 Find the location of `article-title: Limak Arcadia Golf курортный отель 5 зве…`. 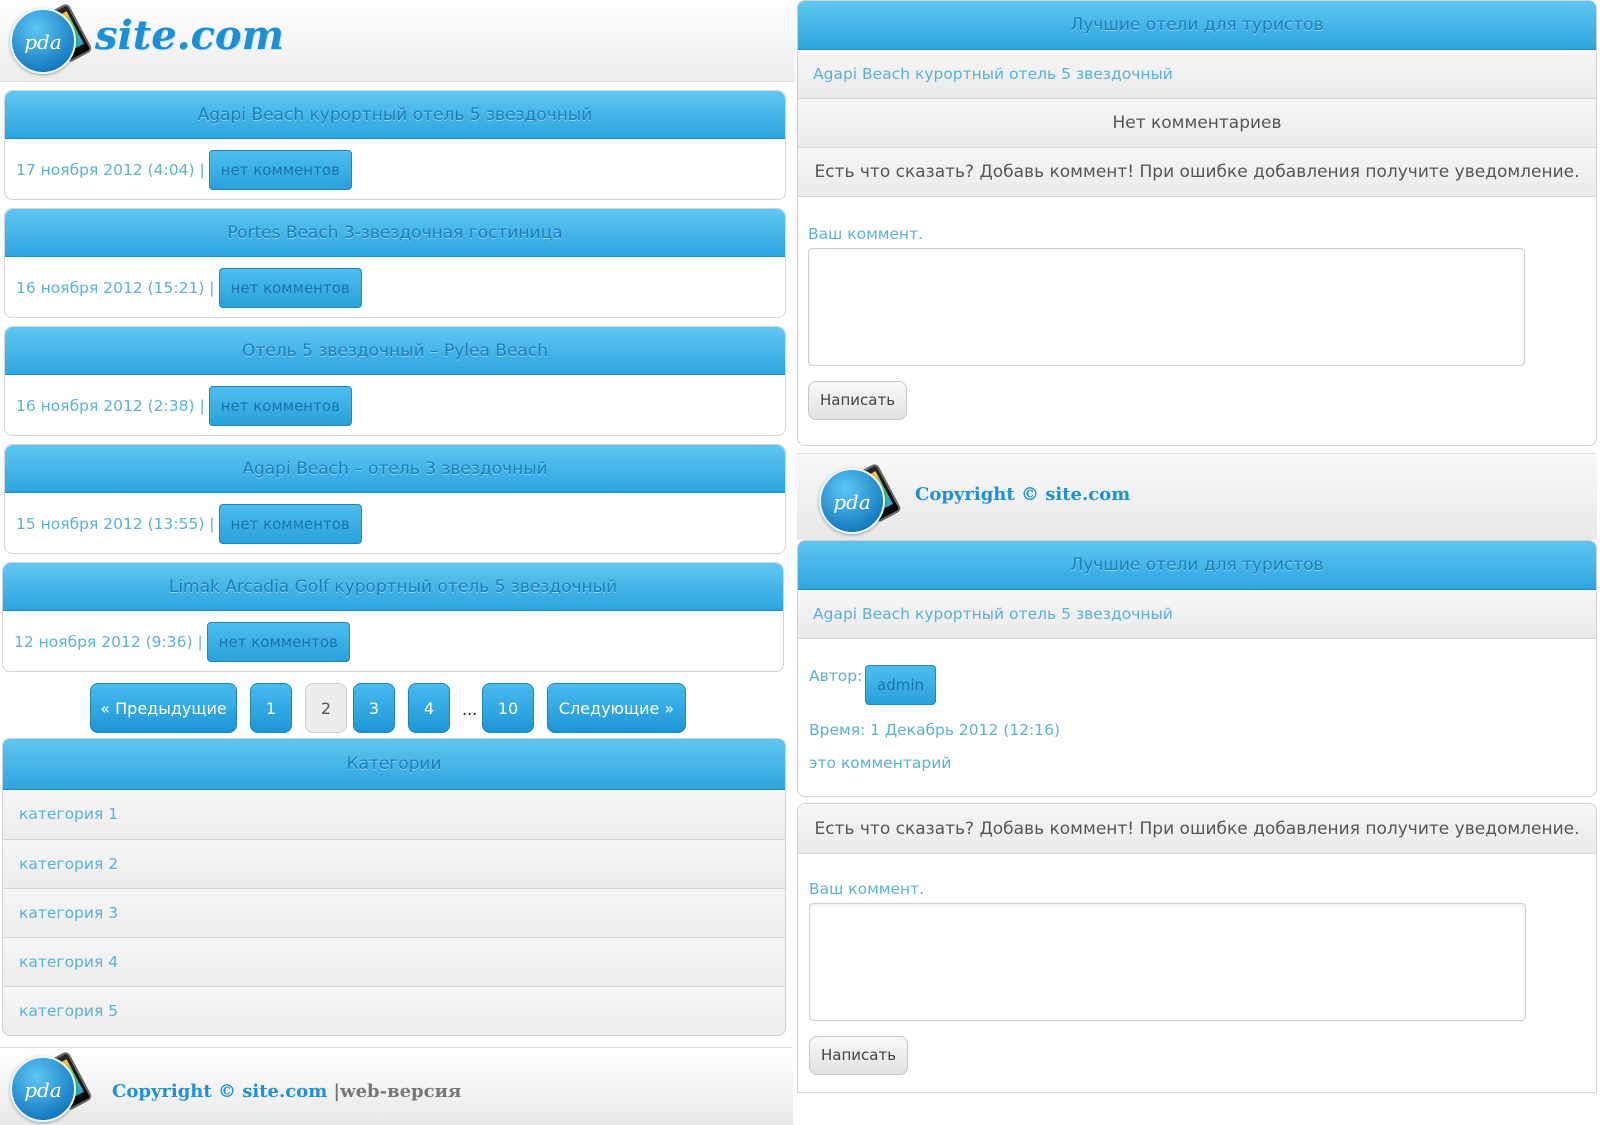

article-title: Limak Arcadia Golf курортный отель 5 зве… is located at coordinates (393, 587).